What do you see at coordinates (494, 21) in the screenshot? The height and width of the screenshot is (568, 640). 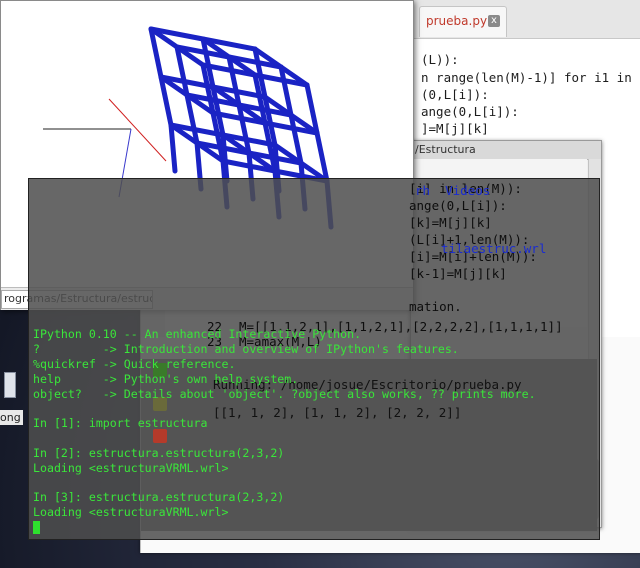 I see `close-icon: x` at bounding box center [494, 21].